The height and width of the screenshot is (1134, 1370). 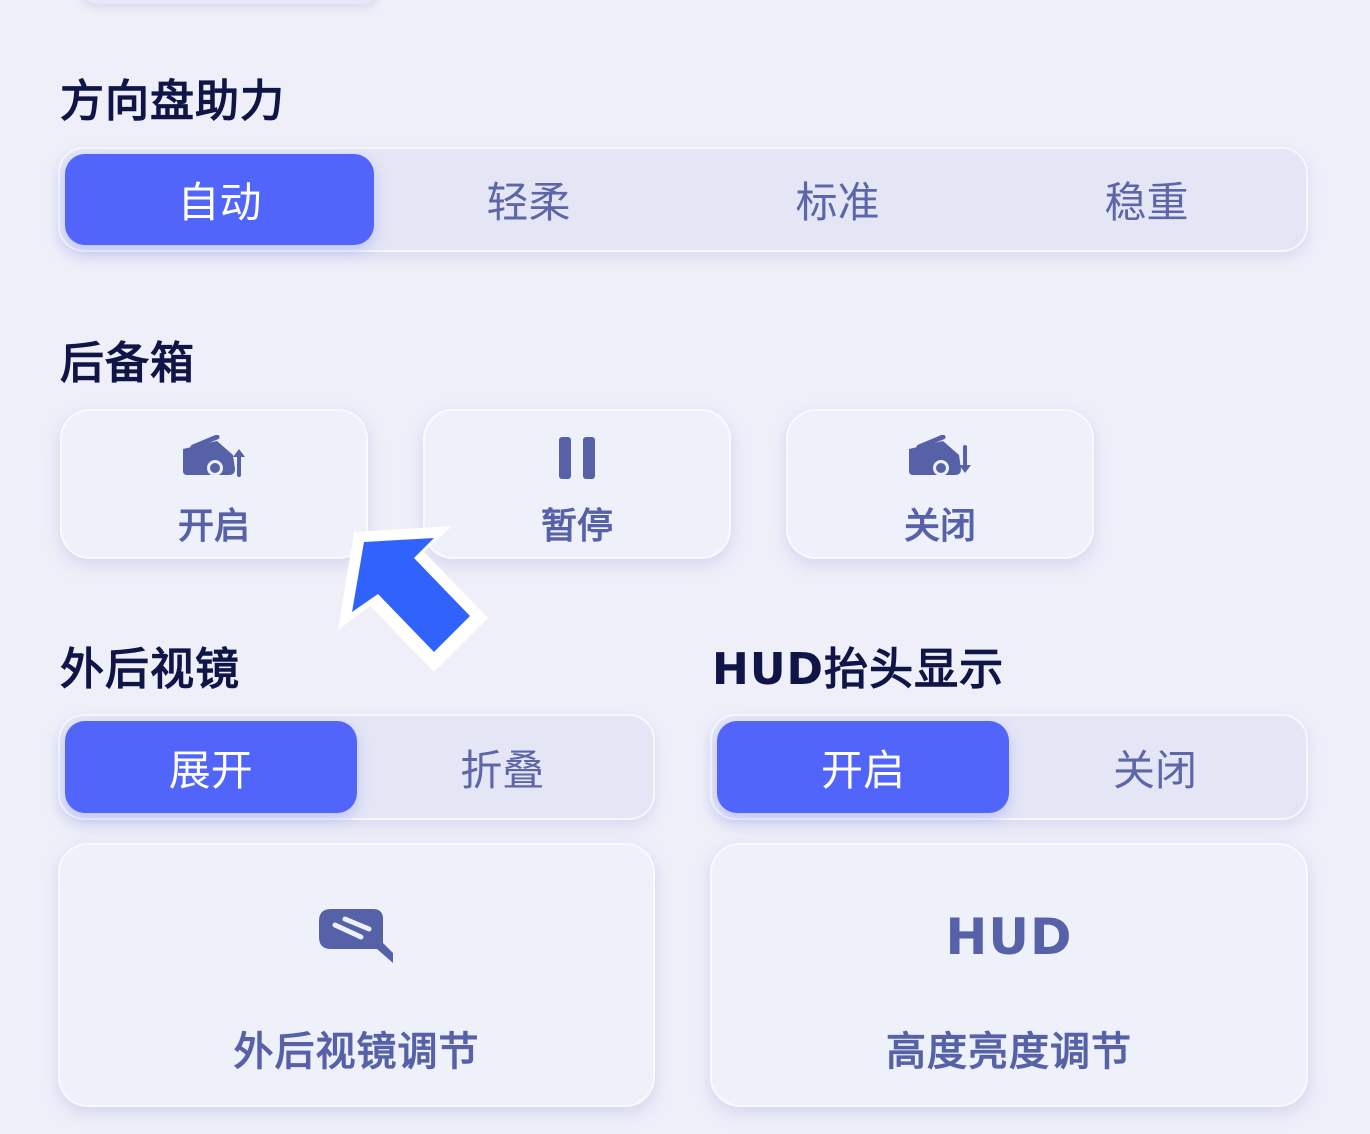 I want to click on top-card-edge, so click(x=230, y=2).